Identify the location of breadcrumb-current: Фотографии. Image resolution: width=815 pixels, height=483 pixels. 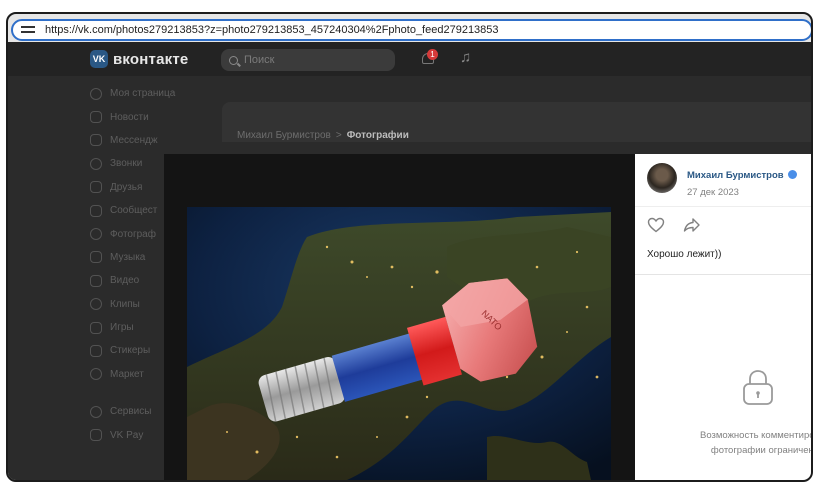
(377, 135).